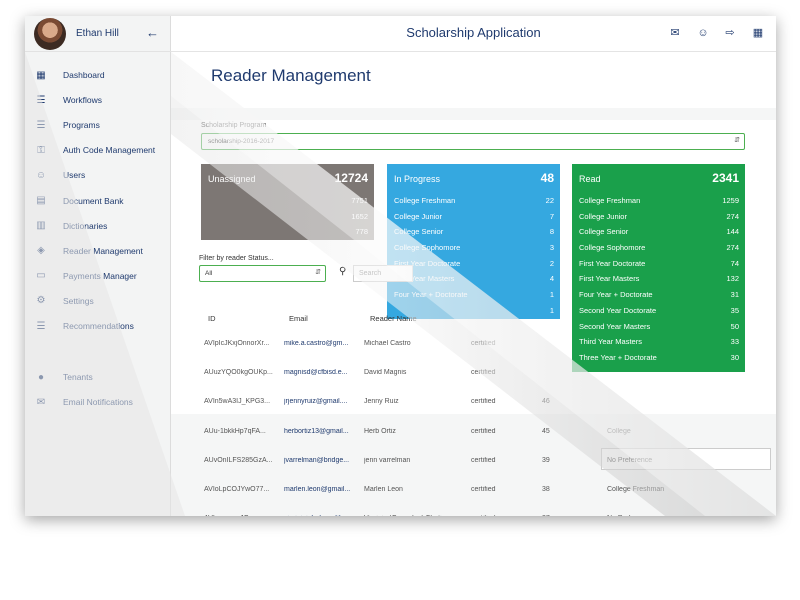 This screenshot has height=600, width=800. Describe the element at coordinates (703, 33) in the screenshot. I see `user-icon: ☺` at that location.